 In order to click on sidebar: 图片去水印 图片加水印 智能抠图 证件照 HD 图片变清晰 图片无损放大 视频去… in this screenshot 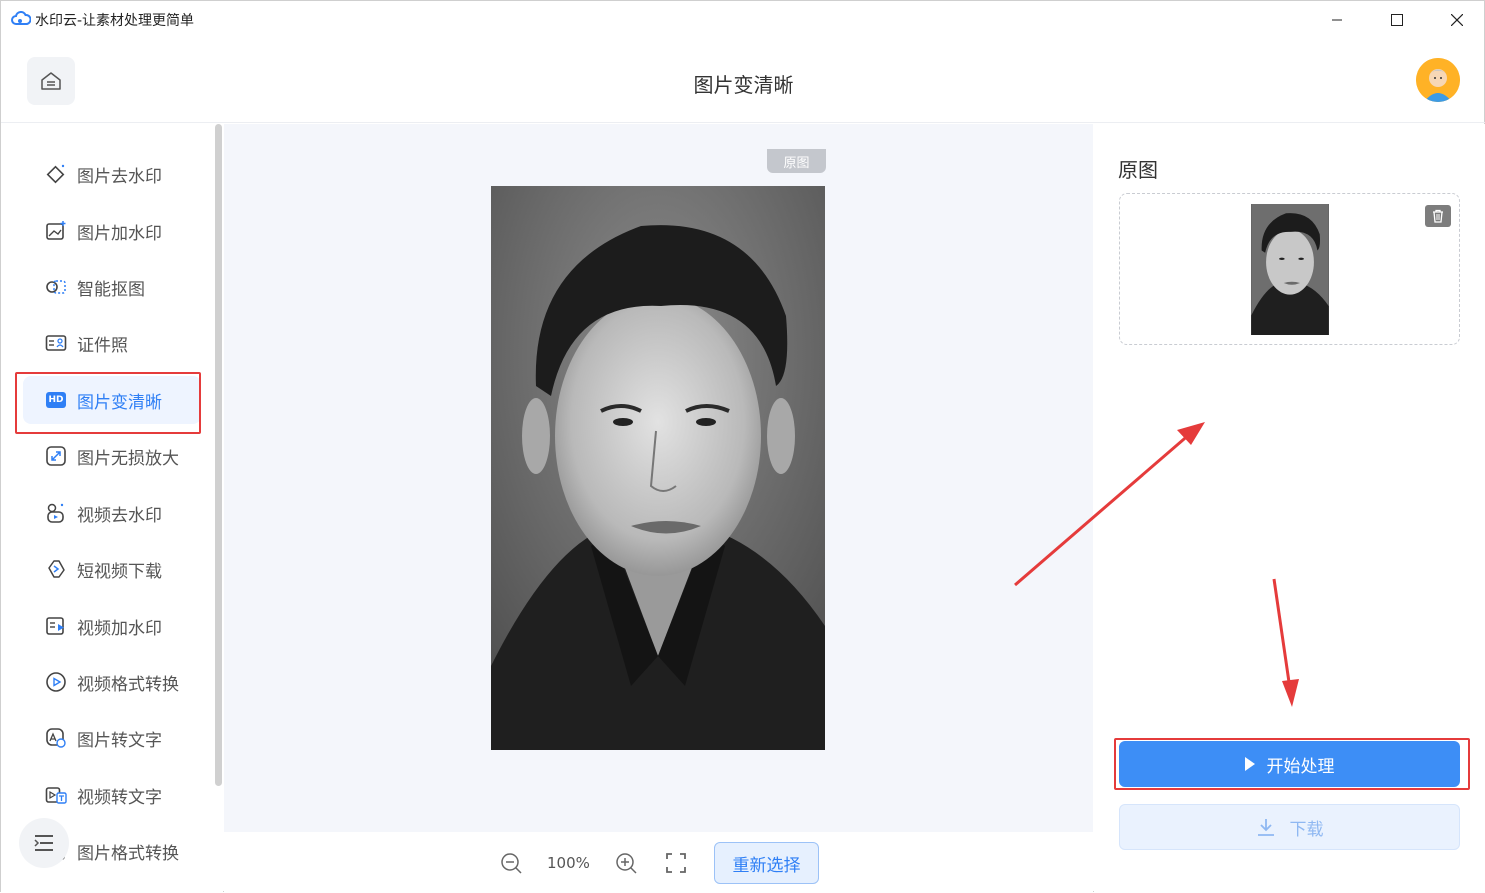, I will do `click(112, 508)`.